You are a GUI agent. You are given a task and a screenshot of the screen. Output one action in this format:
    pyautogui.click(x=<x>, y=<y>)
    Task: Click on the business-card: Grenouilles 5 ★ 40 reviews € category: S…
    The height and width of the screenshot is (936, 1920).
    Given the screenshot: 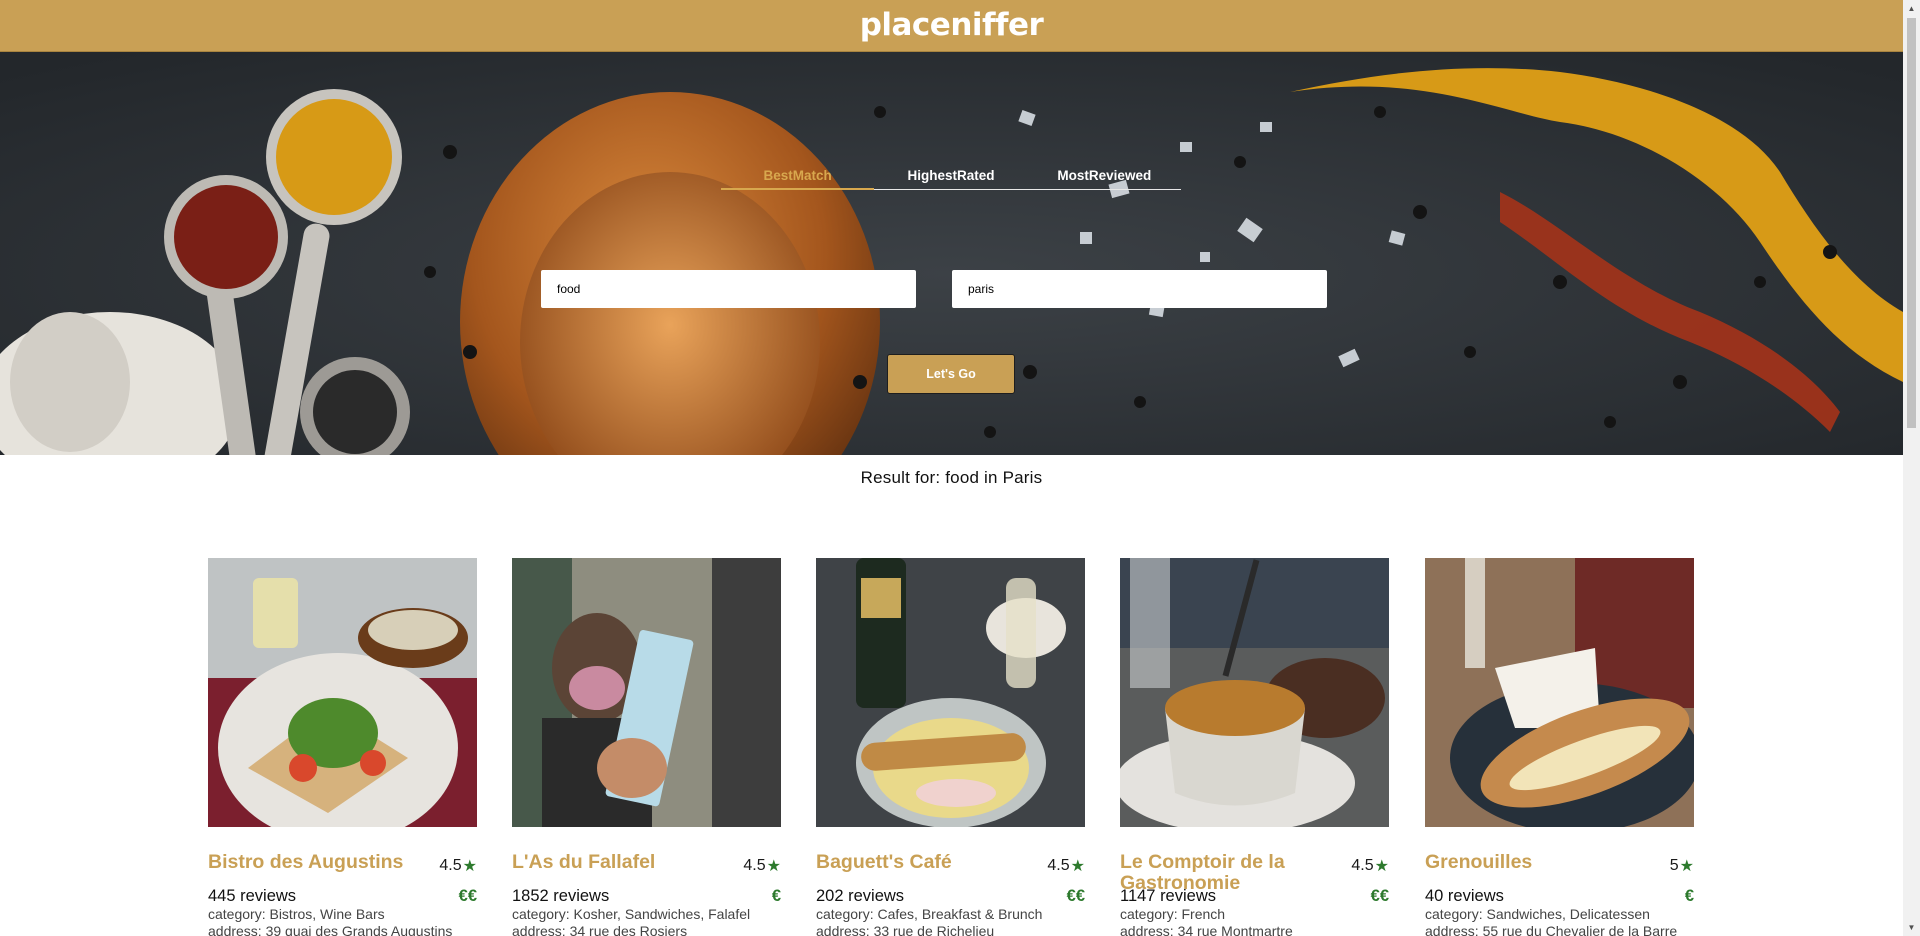 What is the action you would take?
    pyautogui.click(x=1559, y=747)
    